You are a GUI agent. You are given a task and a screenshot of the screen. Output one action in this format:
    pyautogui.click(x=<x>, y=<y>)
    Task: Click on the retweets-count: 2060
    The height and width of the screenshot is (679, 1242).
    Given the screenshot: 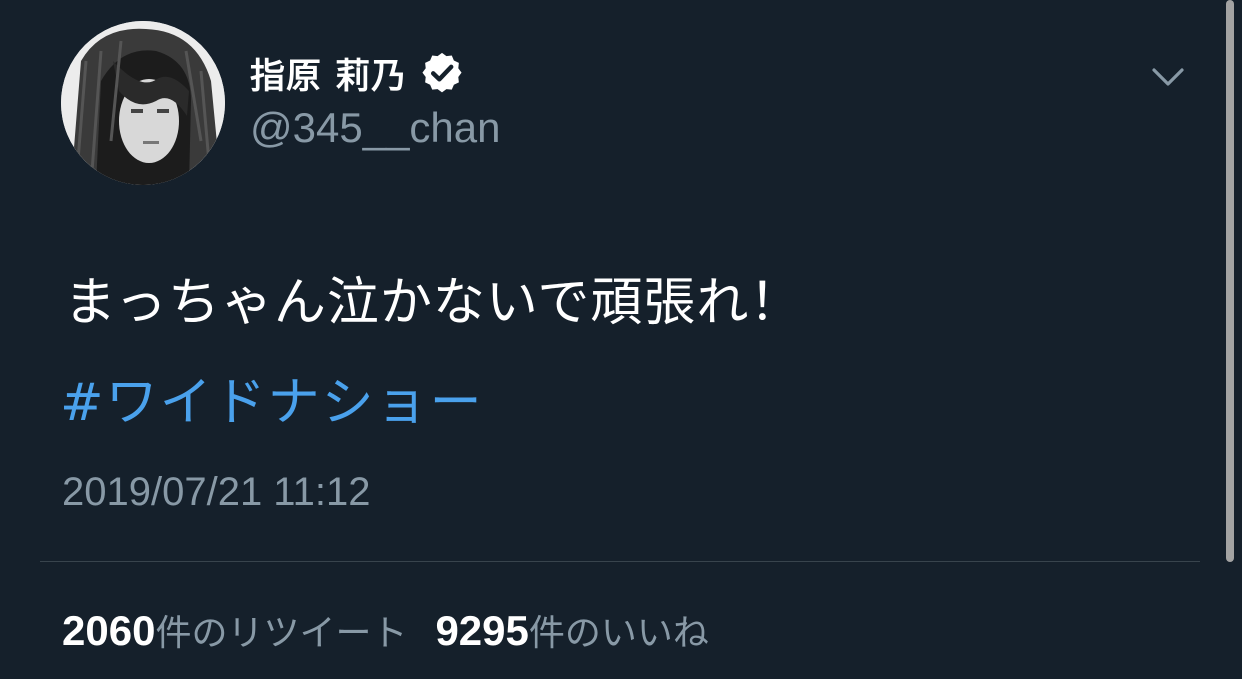 What is the action you would take?
    pyautogui.click(x=109, y=630)
    